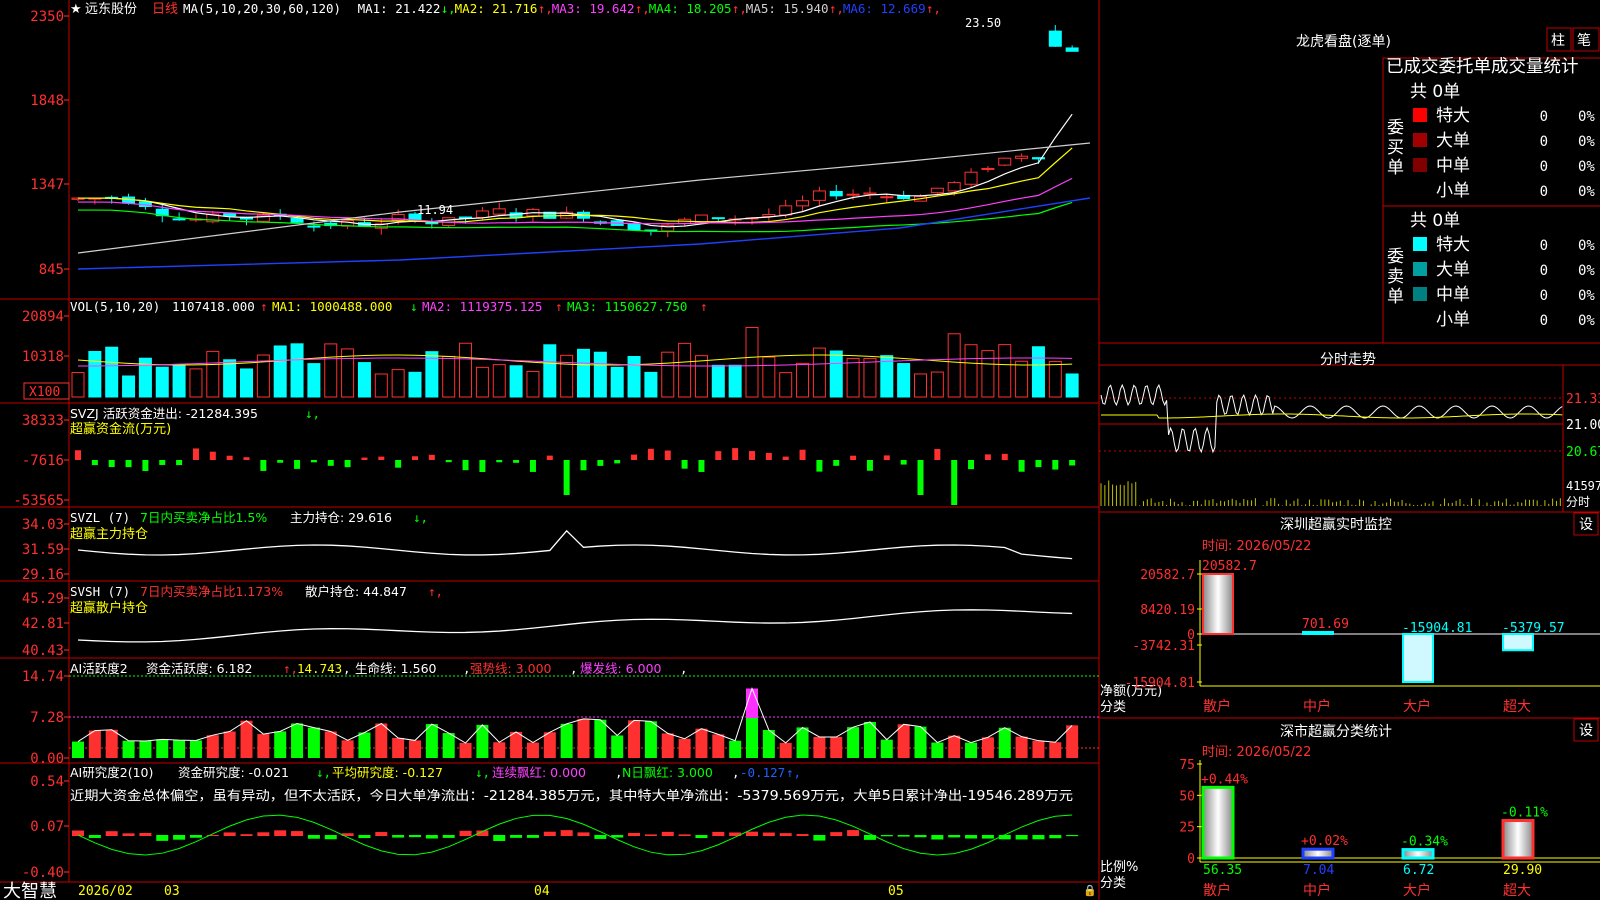  I want to click on res-c: 连续飘红: 0.000, so click(539, 772).